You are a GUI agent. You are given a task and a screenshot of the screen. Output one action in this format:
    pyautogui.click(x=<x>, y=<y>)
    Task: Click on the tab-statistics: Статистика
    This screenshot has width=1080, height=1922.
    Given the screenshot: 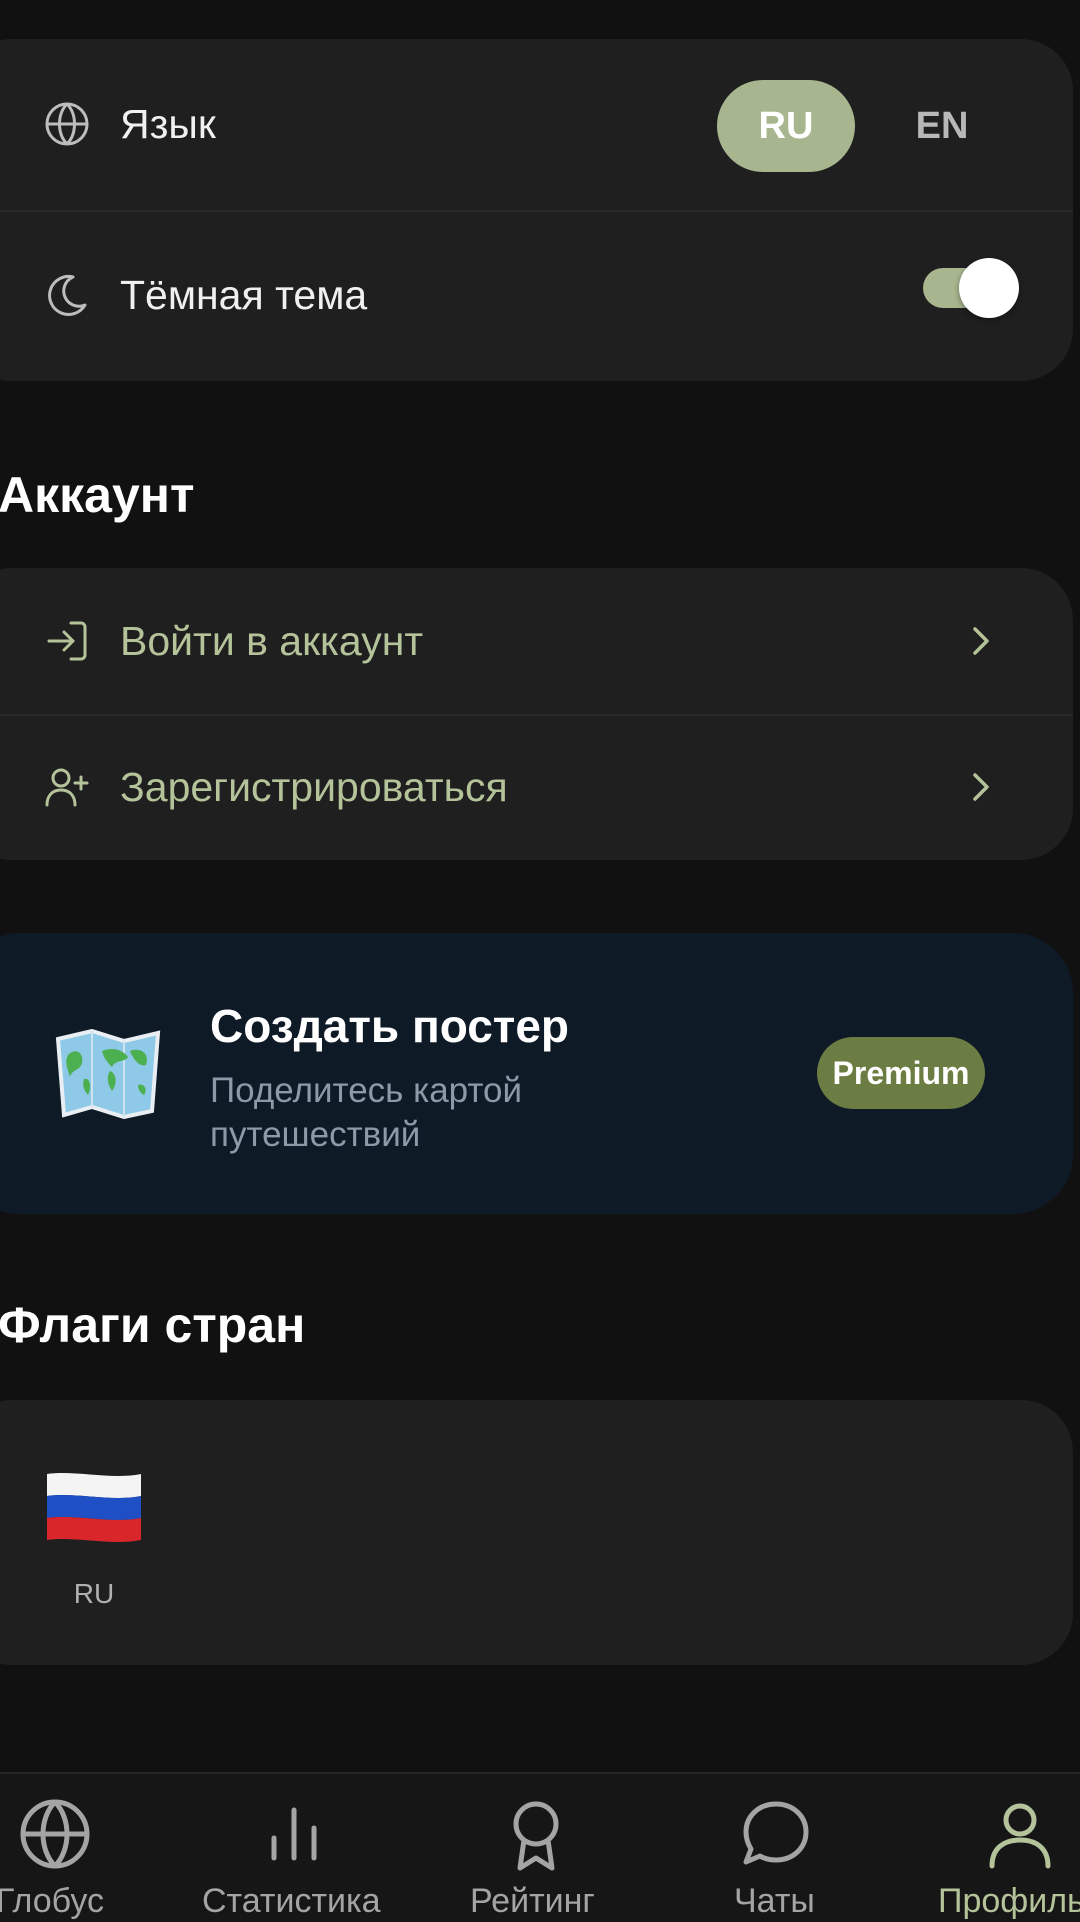 What is the action you would take?
    pyautogui.click(x=294, y=1848)
    